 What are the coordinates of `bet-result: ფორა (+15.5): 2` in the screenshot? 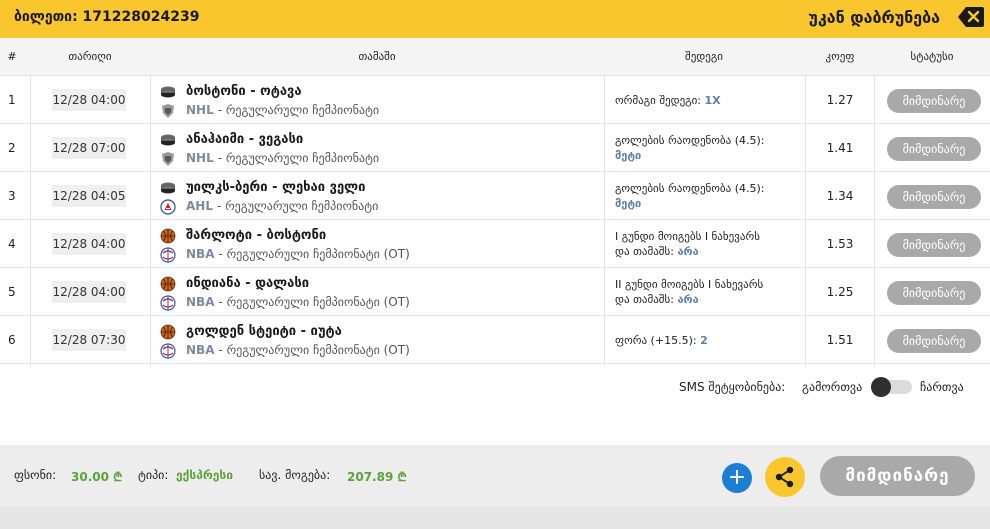 It's located at (661, 340).